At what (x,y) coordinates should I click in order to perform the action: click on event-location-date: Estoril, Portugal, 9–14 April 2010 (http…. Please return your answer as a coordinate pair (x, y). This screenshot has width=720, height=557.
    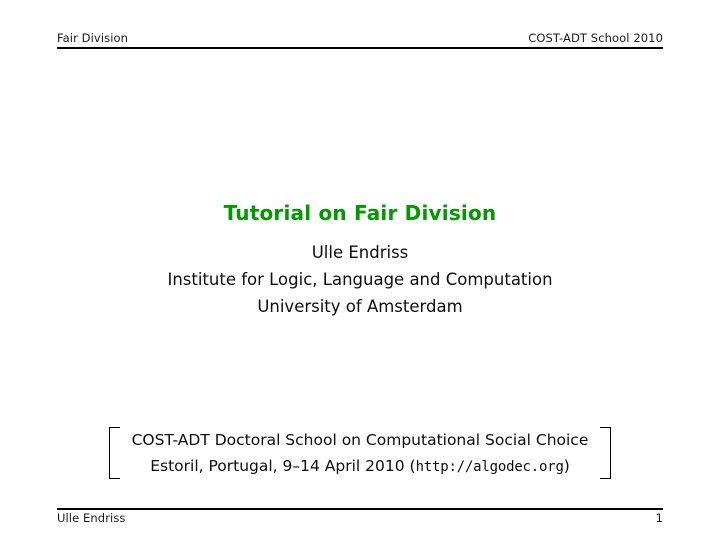
    Looking at the image, I should click on (360, 466).